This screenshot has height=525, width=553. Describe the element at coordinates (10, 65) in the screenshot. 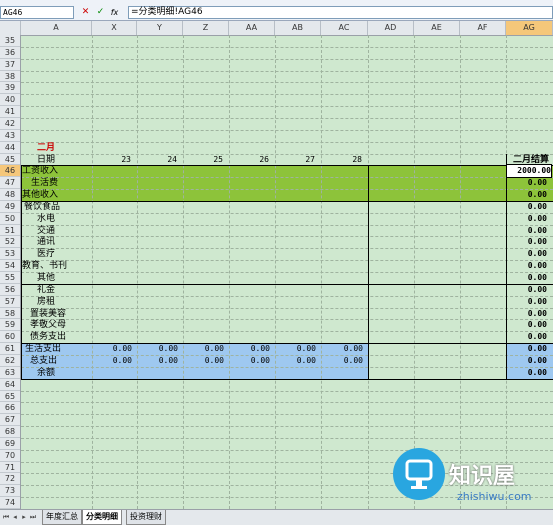

I see `row-header-37: 37` at that location.